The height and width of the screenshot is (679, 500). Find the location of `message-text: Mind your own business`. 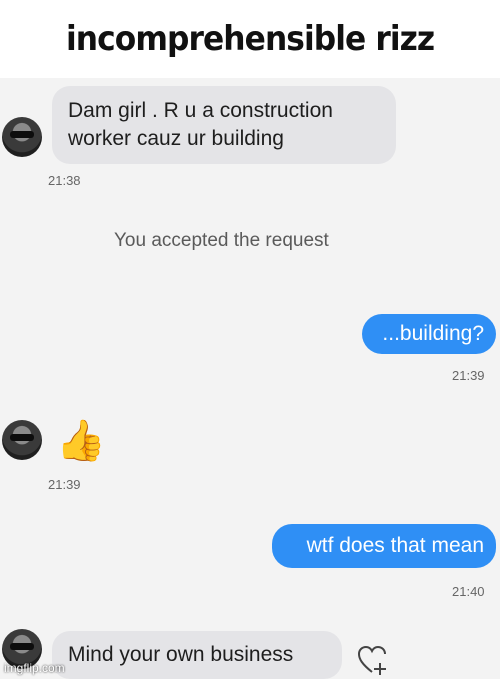

message-text: Mind your own business is located at coordinates (181, 654).